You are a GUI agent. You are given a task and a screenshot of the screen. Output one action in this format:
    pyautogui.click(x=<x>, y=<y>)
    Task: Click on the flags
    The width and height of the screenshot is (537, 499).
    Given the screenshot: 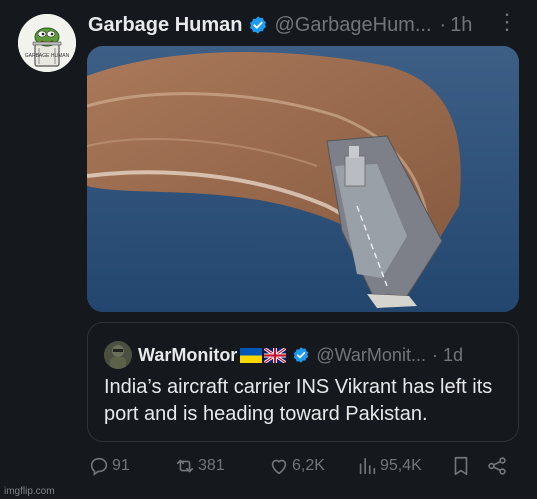 What is the action you would take?
    pyautogui.click(x=263, y=355)
    